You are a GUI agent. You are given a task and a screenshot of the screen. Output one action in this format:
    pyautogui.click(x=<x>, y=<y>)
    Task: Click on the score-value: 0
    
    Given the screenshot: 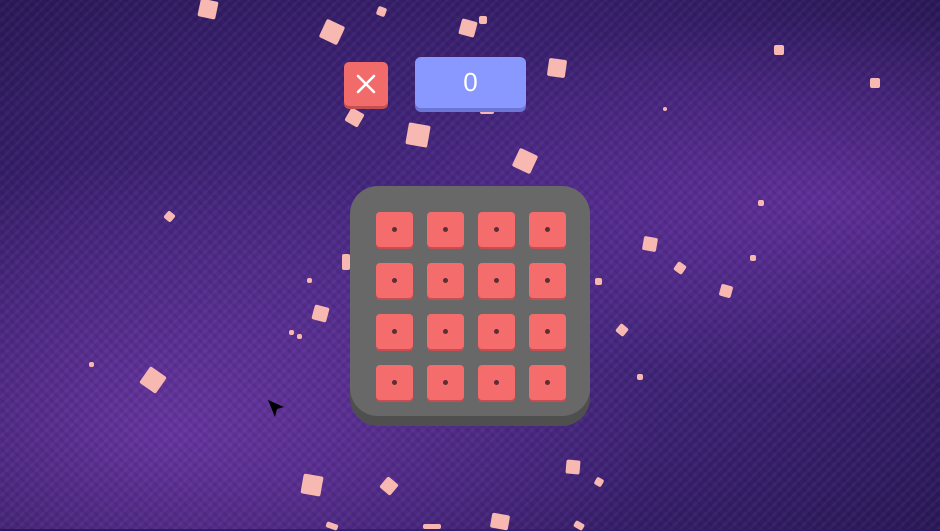 What is the action you would take?
    pyautogui.click(x=470, y=82)
    